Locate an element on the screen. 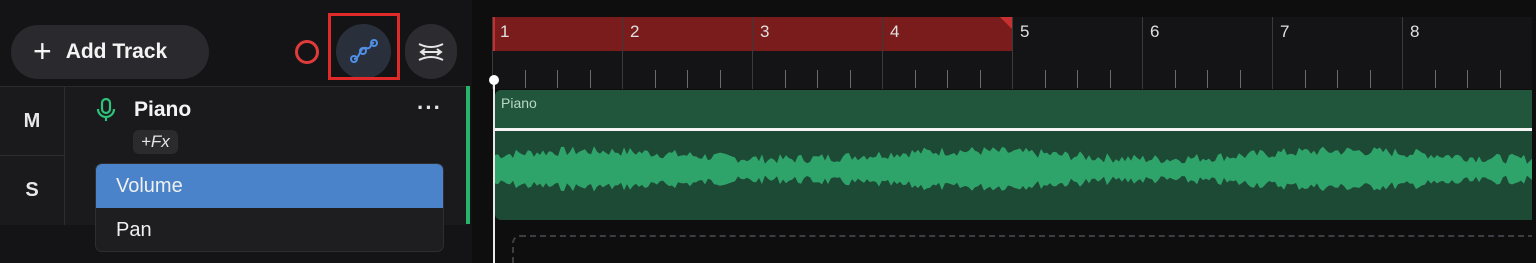  ruler-bar-number: 2 is located at coordinates (635, 31).